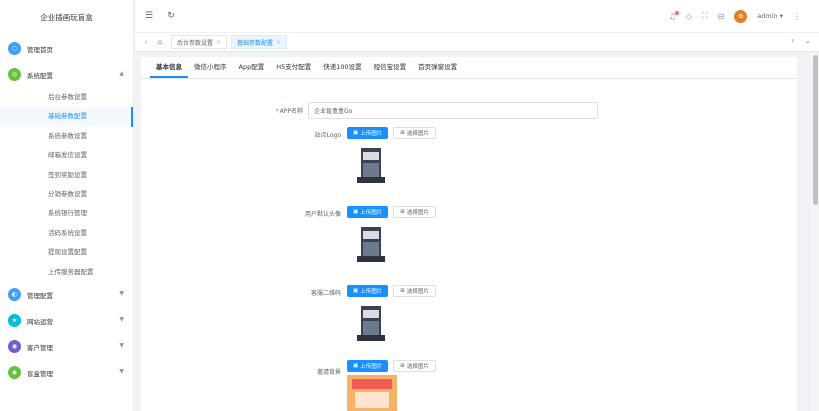 The height and width of the screenshot is (411, 819). I want to click on sidebar-subitem: 活码系统设置, so click(66, 233).